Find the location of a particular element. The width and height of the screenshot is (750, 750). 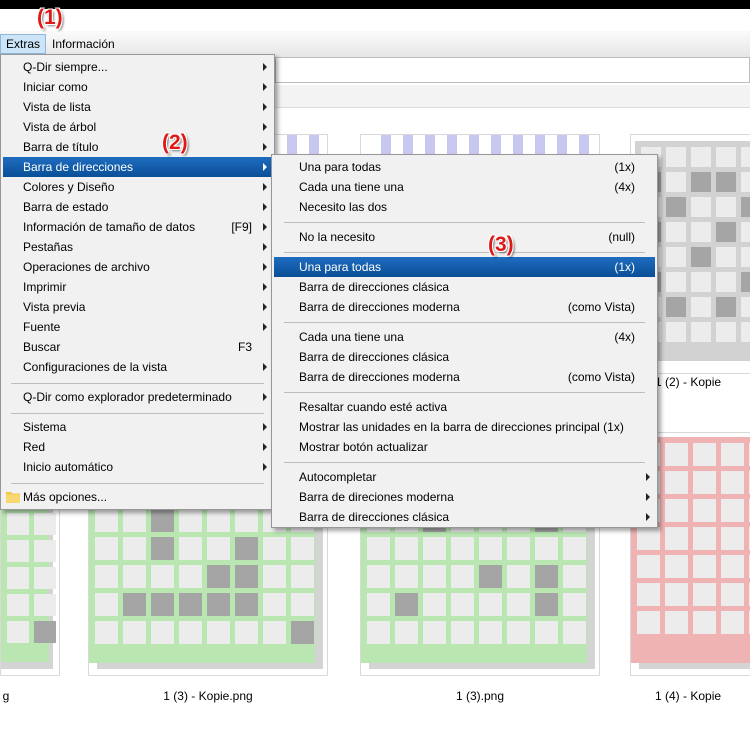

submenu-item-autocompletar: Autocompletar is located at coordinates (464, 477).